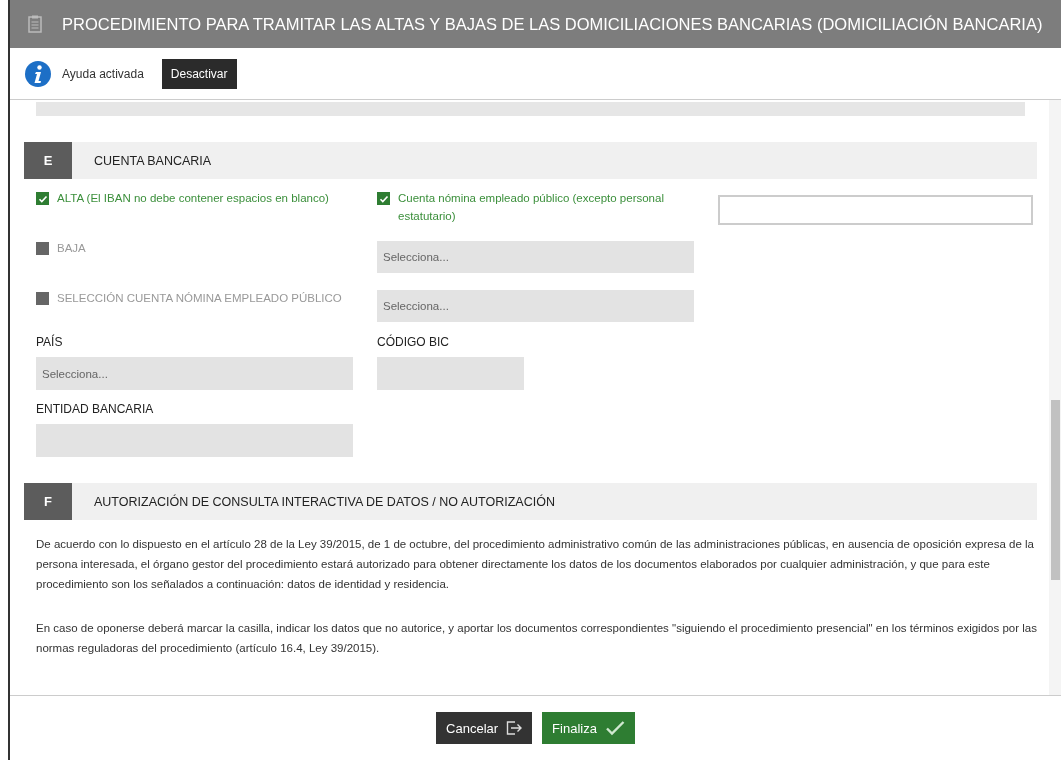 Image resolution: width=1061 pixels, height=760 pixels. Describe the element at coordinates (324, 501) in the screenshot. I see `section-title: AUTORIZACIÓN DE CONSULTA INTERACTIVA DE DATOS / NO AUTORIZACIÓN` at that location.